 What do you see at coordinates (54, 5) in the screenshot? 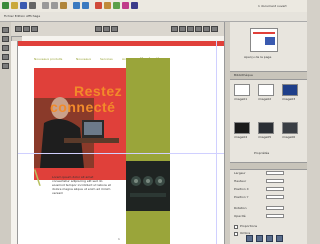
I see `copy-icon` at bounding box center [54, 5].